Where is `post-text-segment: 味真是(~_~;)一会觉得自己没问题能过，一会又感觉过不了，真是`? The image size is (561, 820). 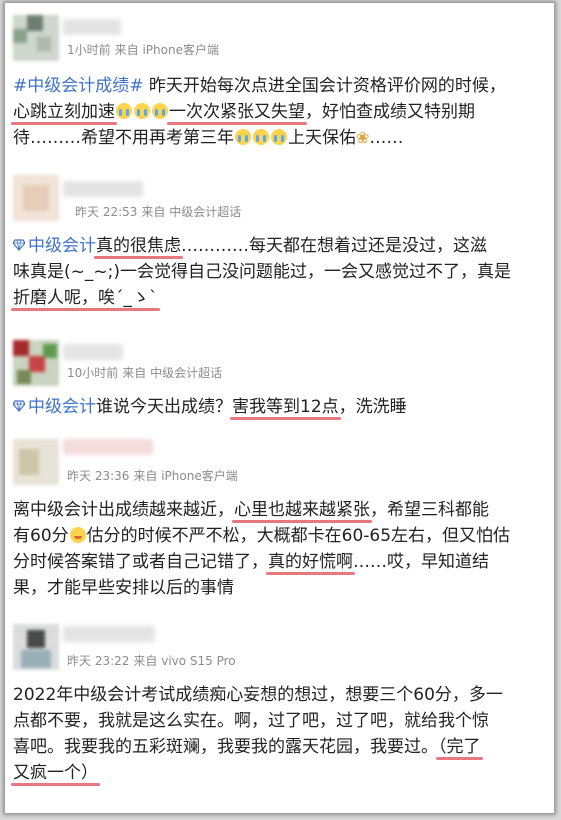
post-text-segment: 味真是(~_~;)一会觉得自己没问题能过，一会又感觉过不了，真是 is located at coordinates (262, 272).